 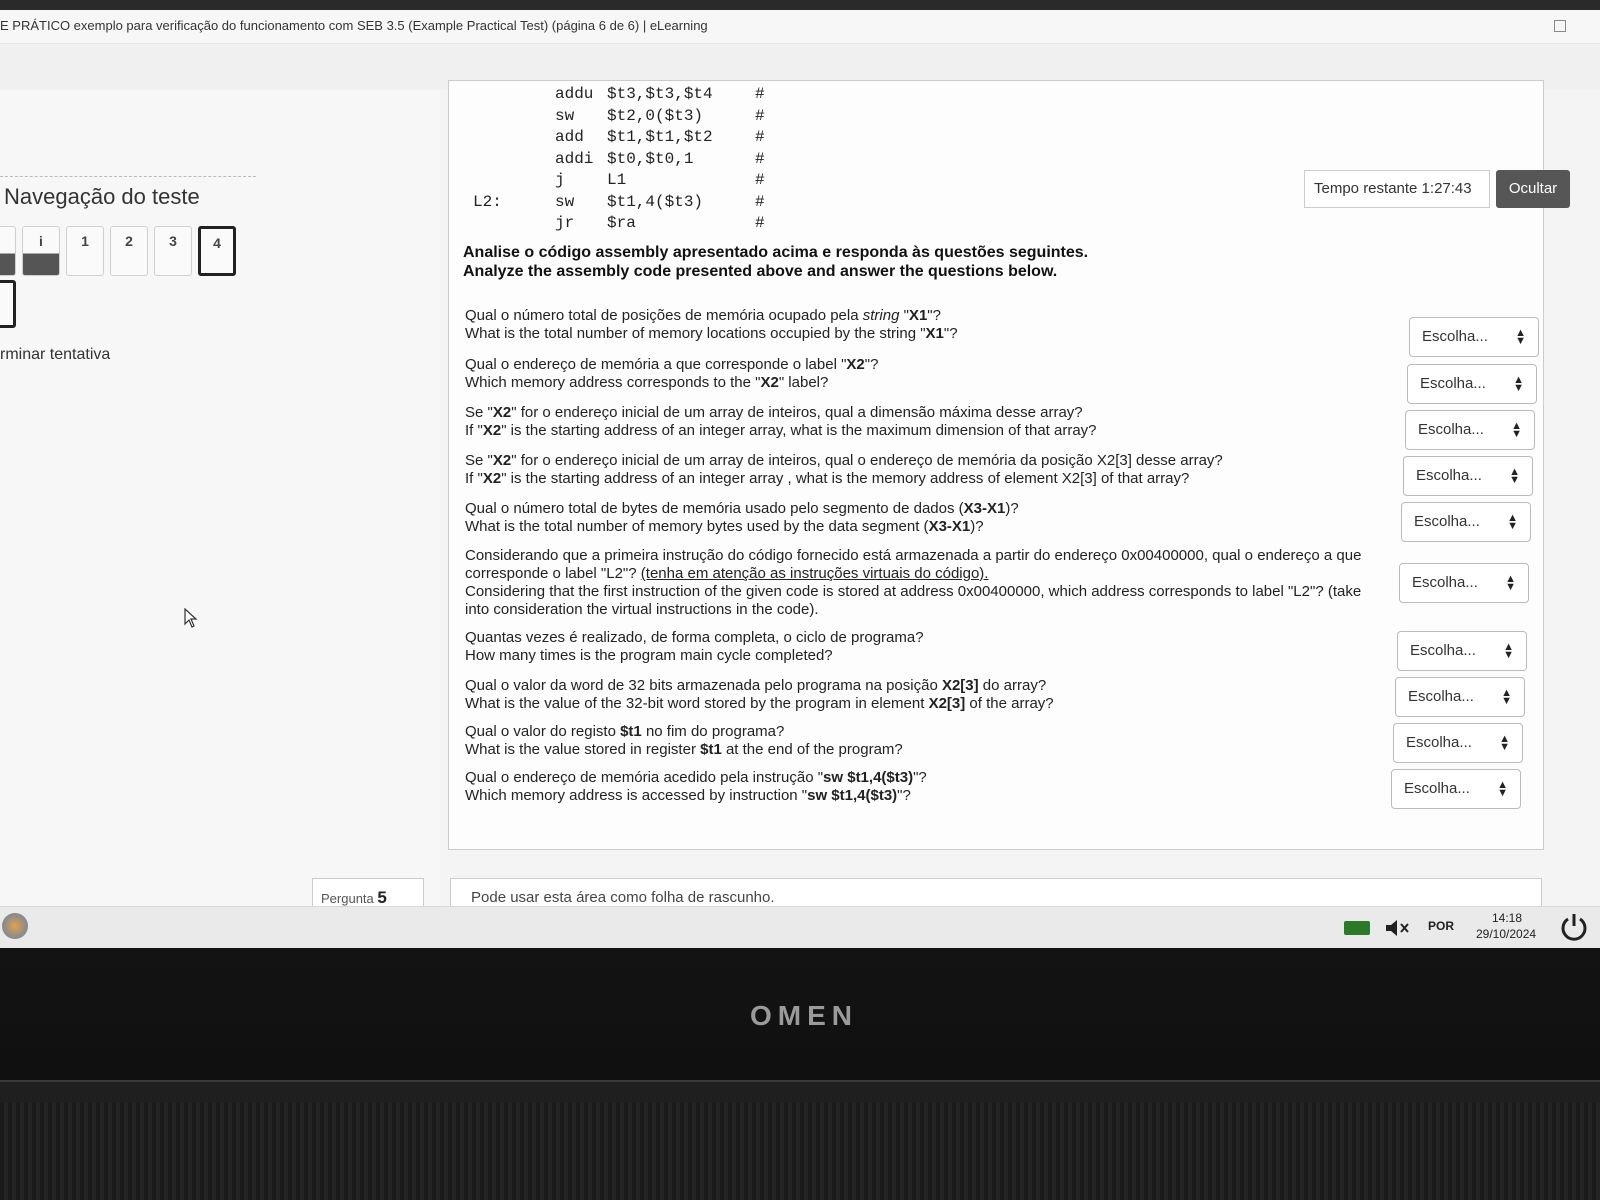 What do you see at coordinates (800, 927) in the screenshot?
I see `taskbar: POR 14:18 29/10/2024` at bounding box center [800, 927].